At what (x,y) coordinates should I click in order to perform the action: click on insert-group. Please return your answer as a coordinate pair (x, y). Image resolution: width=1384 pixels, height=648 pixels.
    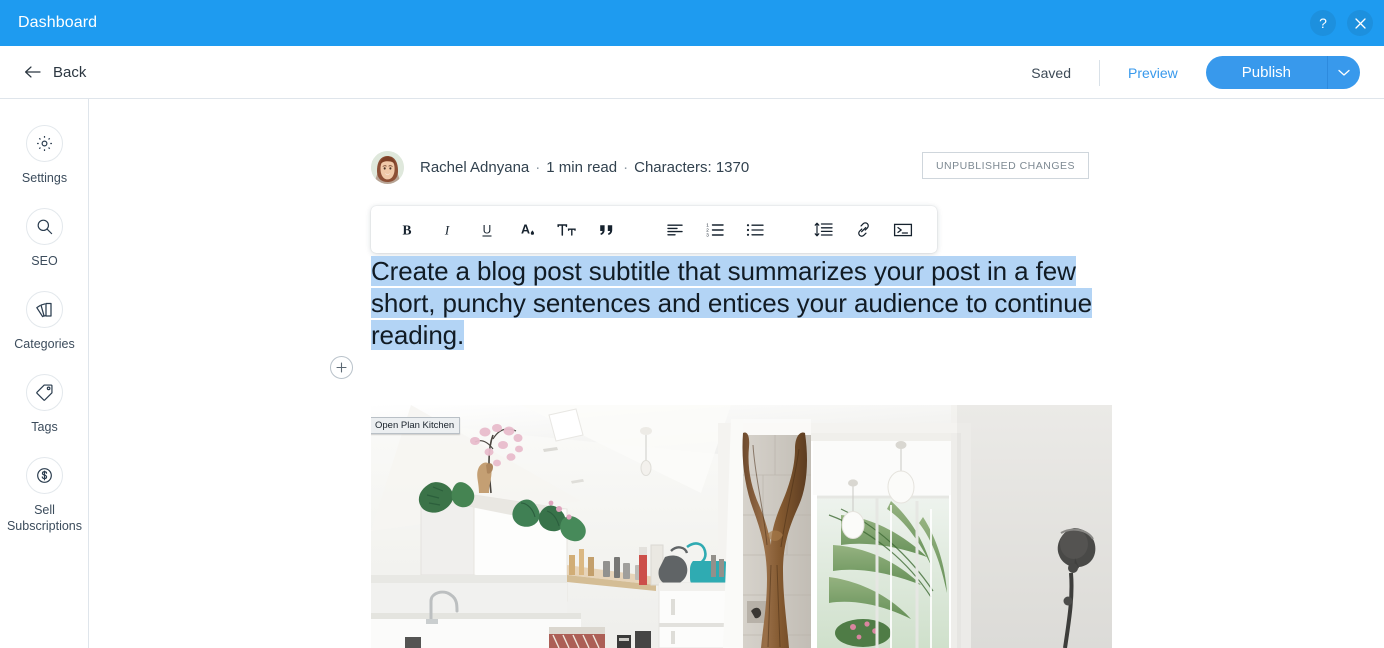
    Looking at the image, I should click on (863, 229).